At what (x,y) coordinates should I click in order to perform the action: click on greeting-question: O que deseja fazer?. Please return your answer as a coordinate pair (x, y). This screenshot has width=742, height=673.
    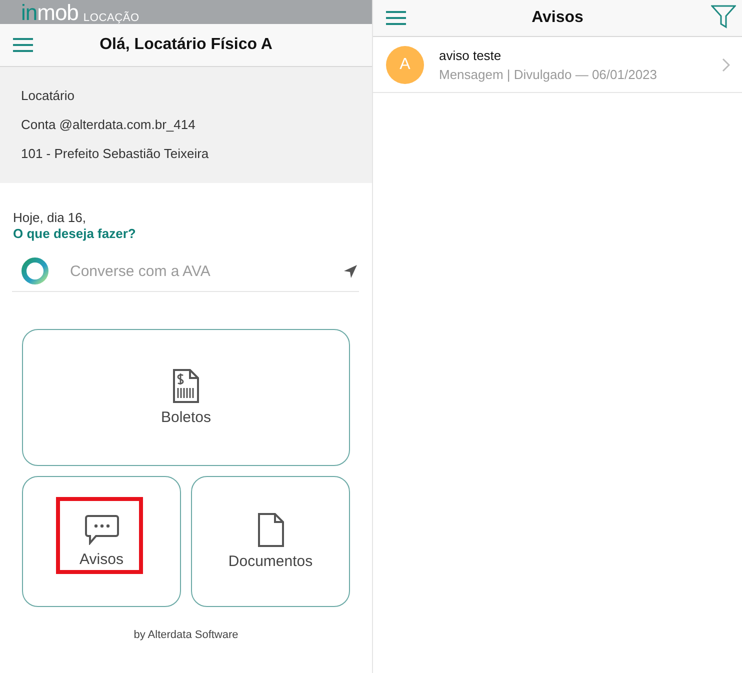
    Looking at the image, I should click on (75, 233).